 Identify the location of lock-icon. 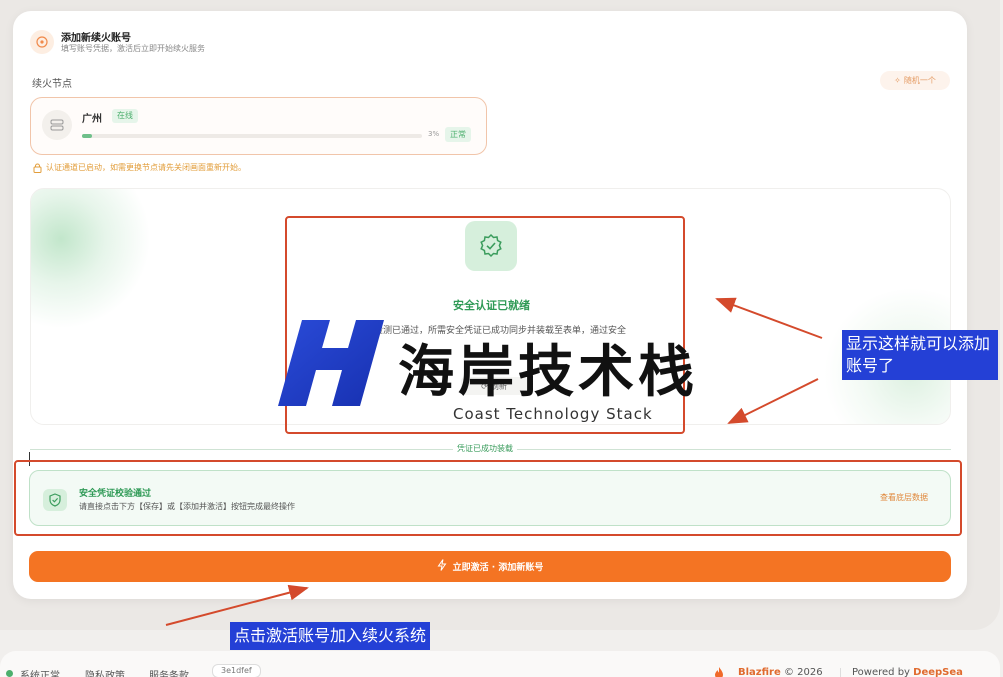
(37, 168).